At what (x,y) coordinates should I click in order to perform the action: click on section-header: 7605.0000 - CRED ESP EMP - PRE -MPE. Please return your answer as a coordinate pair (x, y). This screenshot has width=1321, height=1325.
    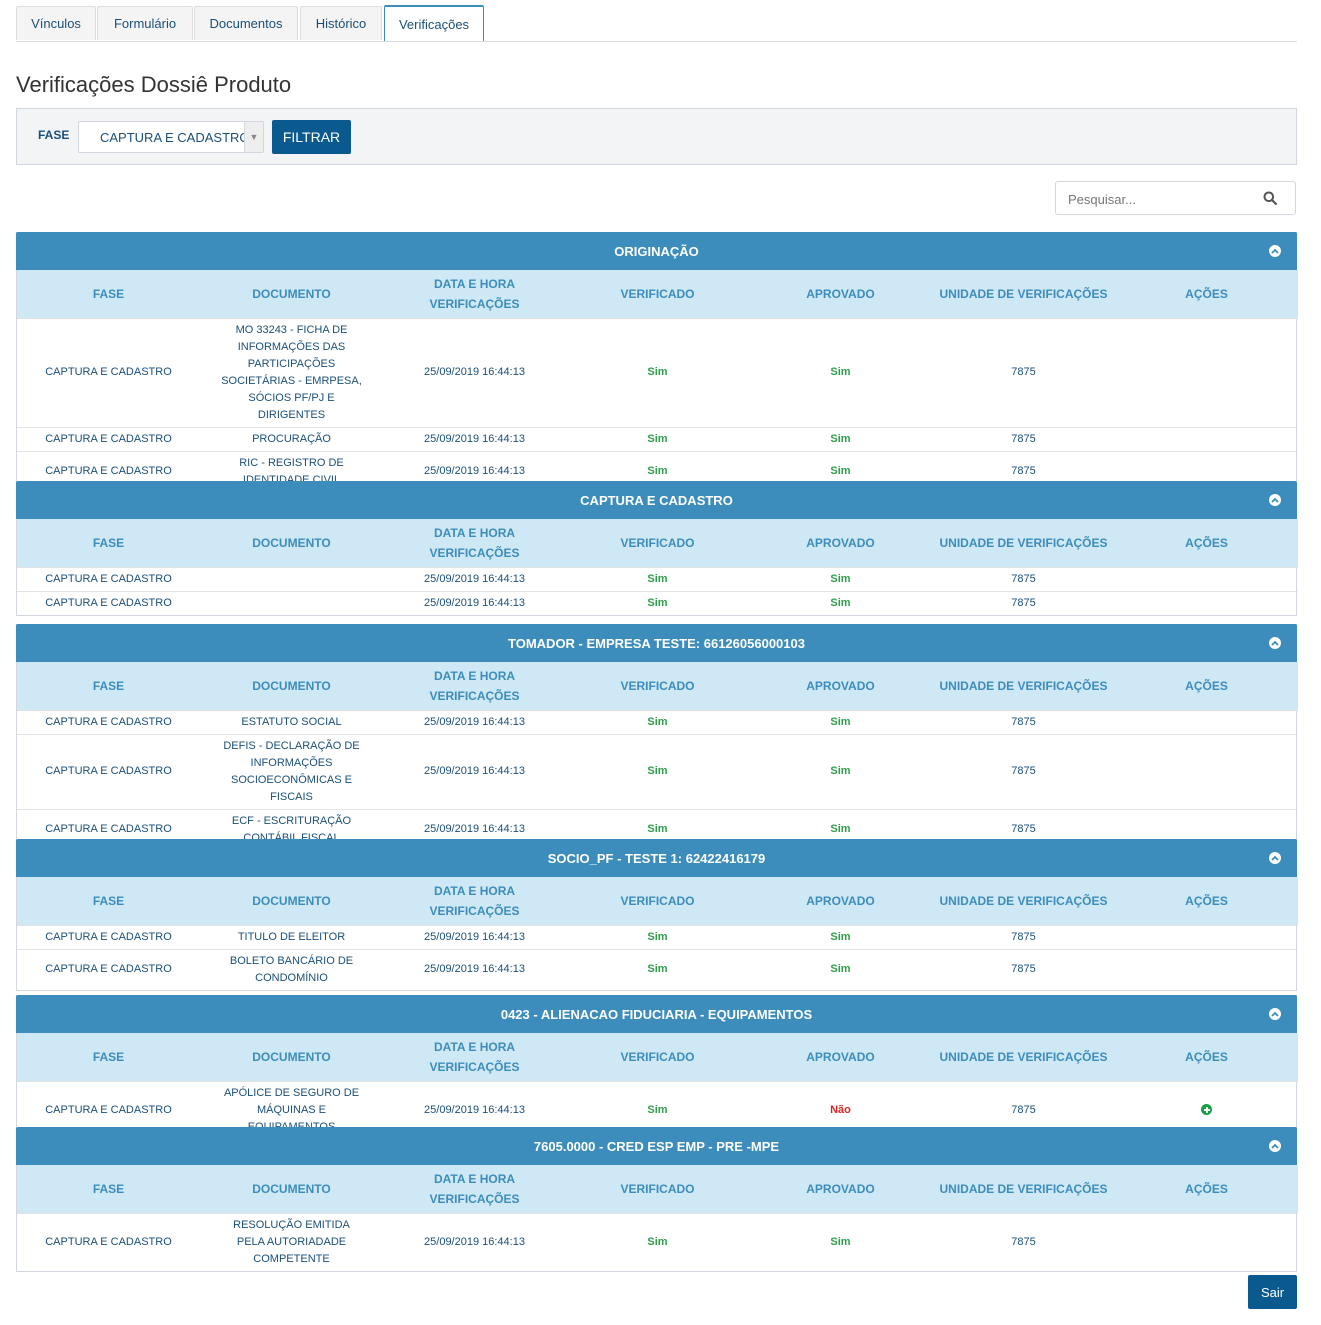
    Looking at the image, I should click on (656, 1146).